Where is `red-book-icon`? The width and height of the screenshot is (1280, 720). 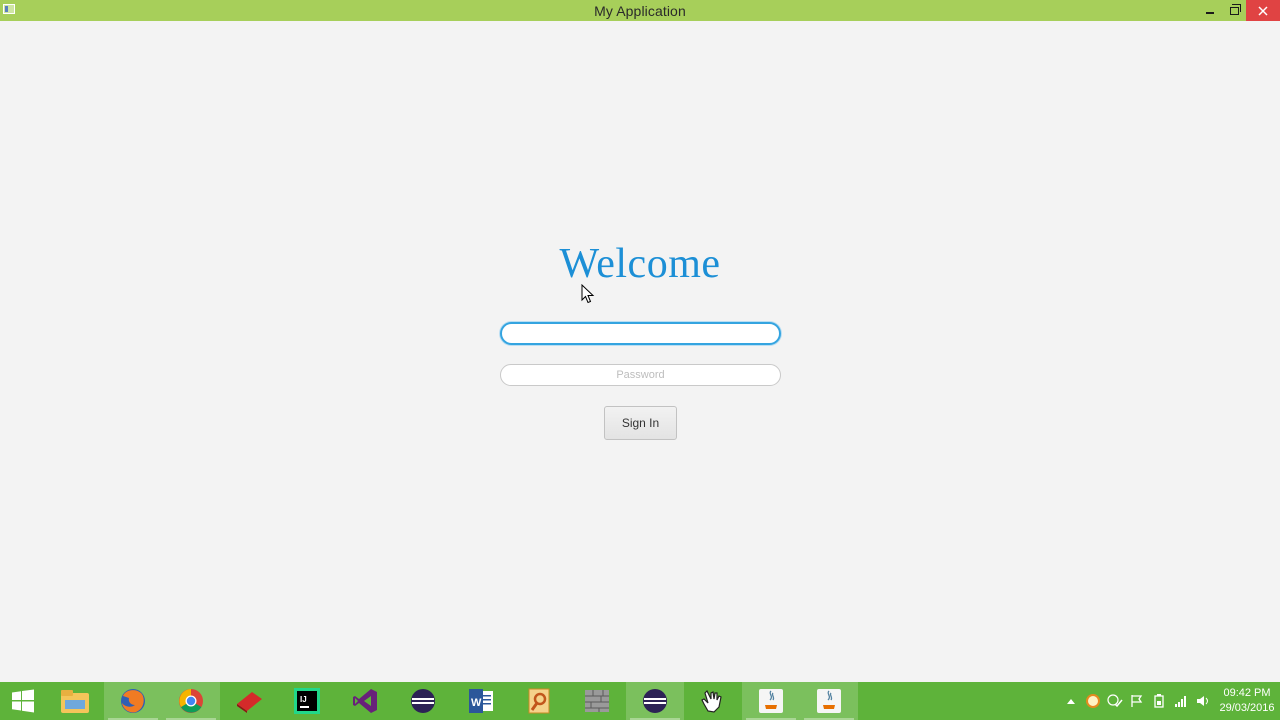
red-book-icon is located at coordinates (249, 702).